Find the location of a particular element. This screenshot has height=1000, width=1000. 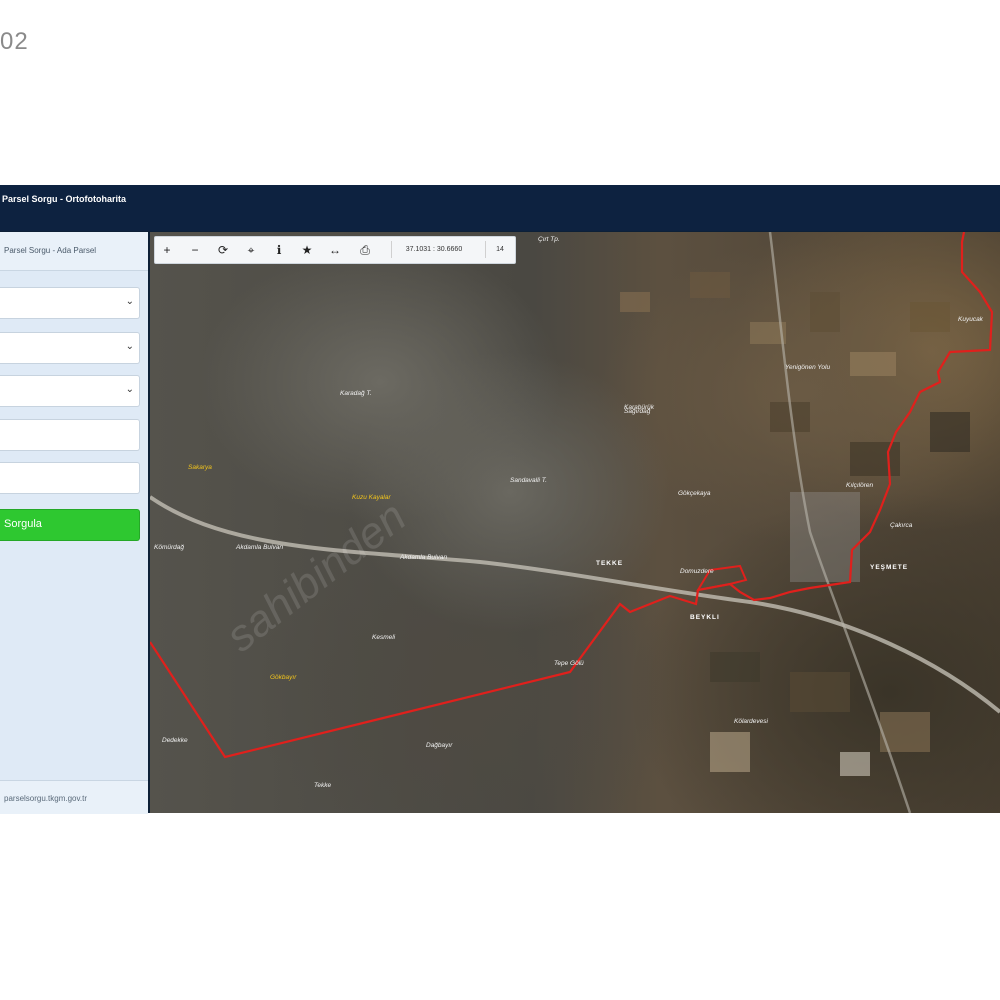

map-label: Kömürdağ is located at coordinates (169, 547).